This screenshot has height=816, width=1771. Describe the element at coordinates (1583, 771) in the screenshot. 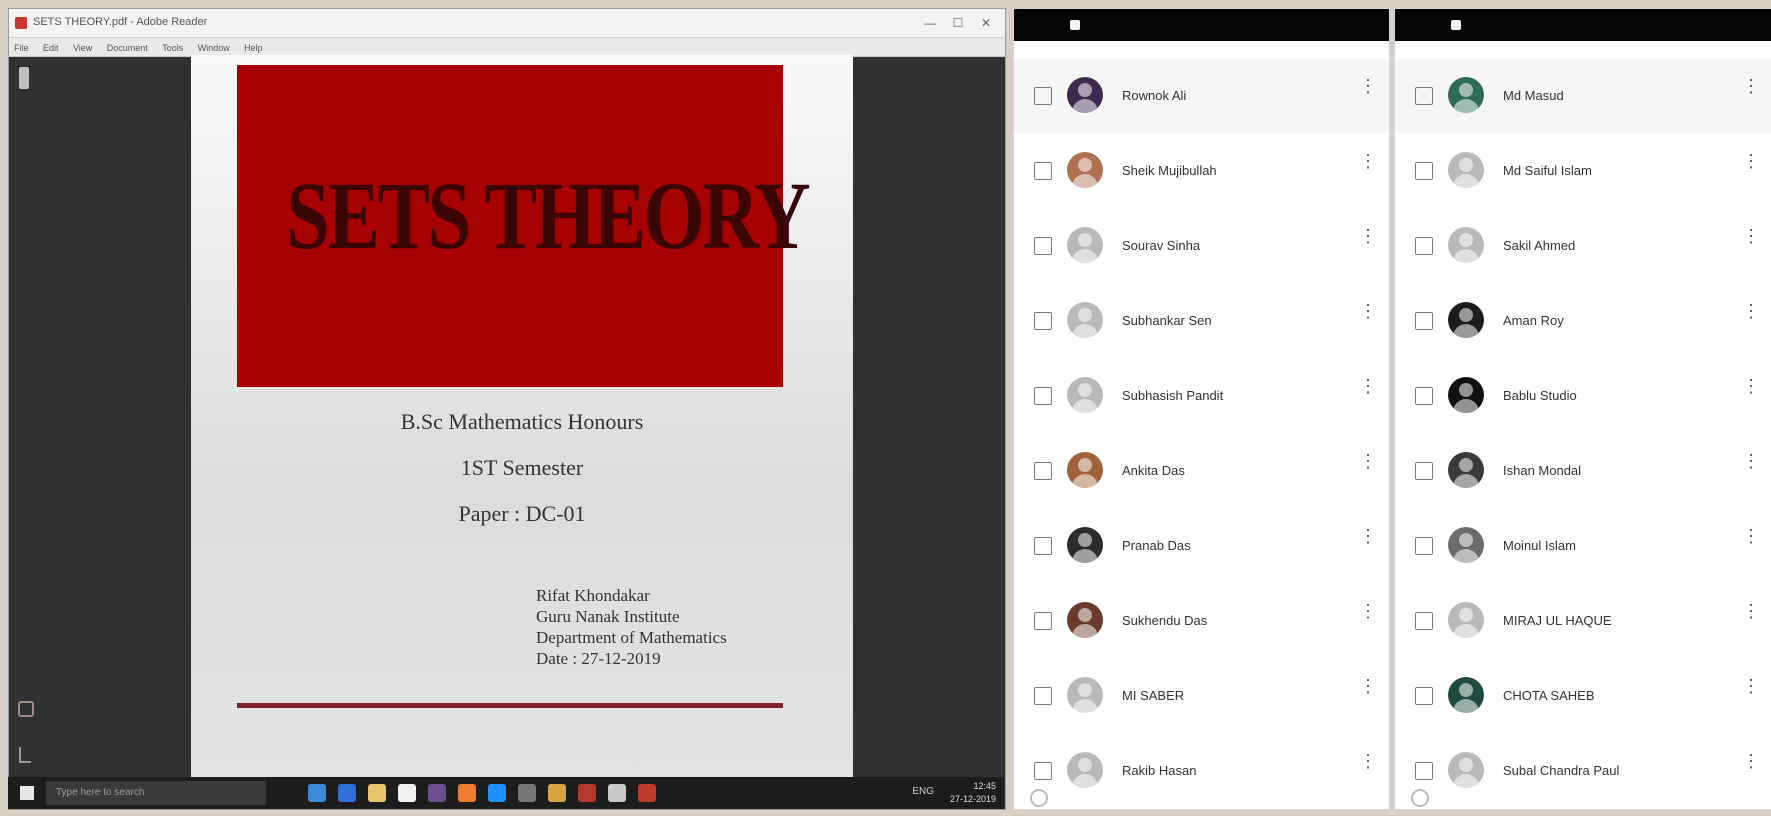

I see `contact-row: Subal Chandra Paul ⋮` at that location.